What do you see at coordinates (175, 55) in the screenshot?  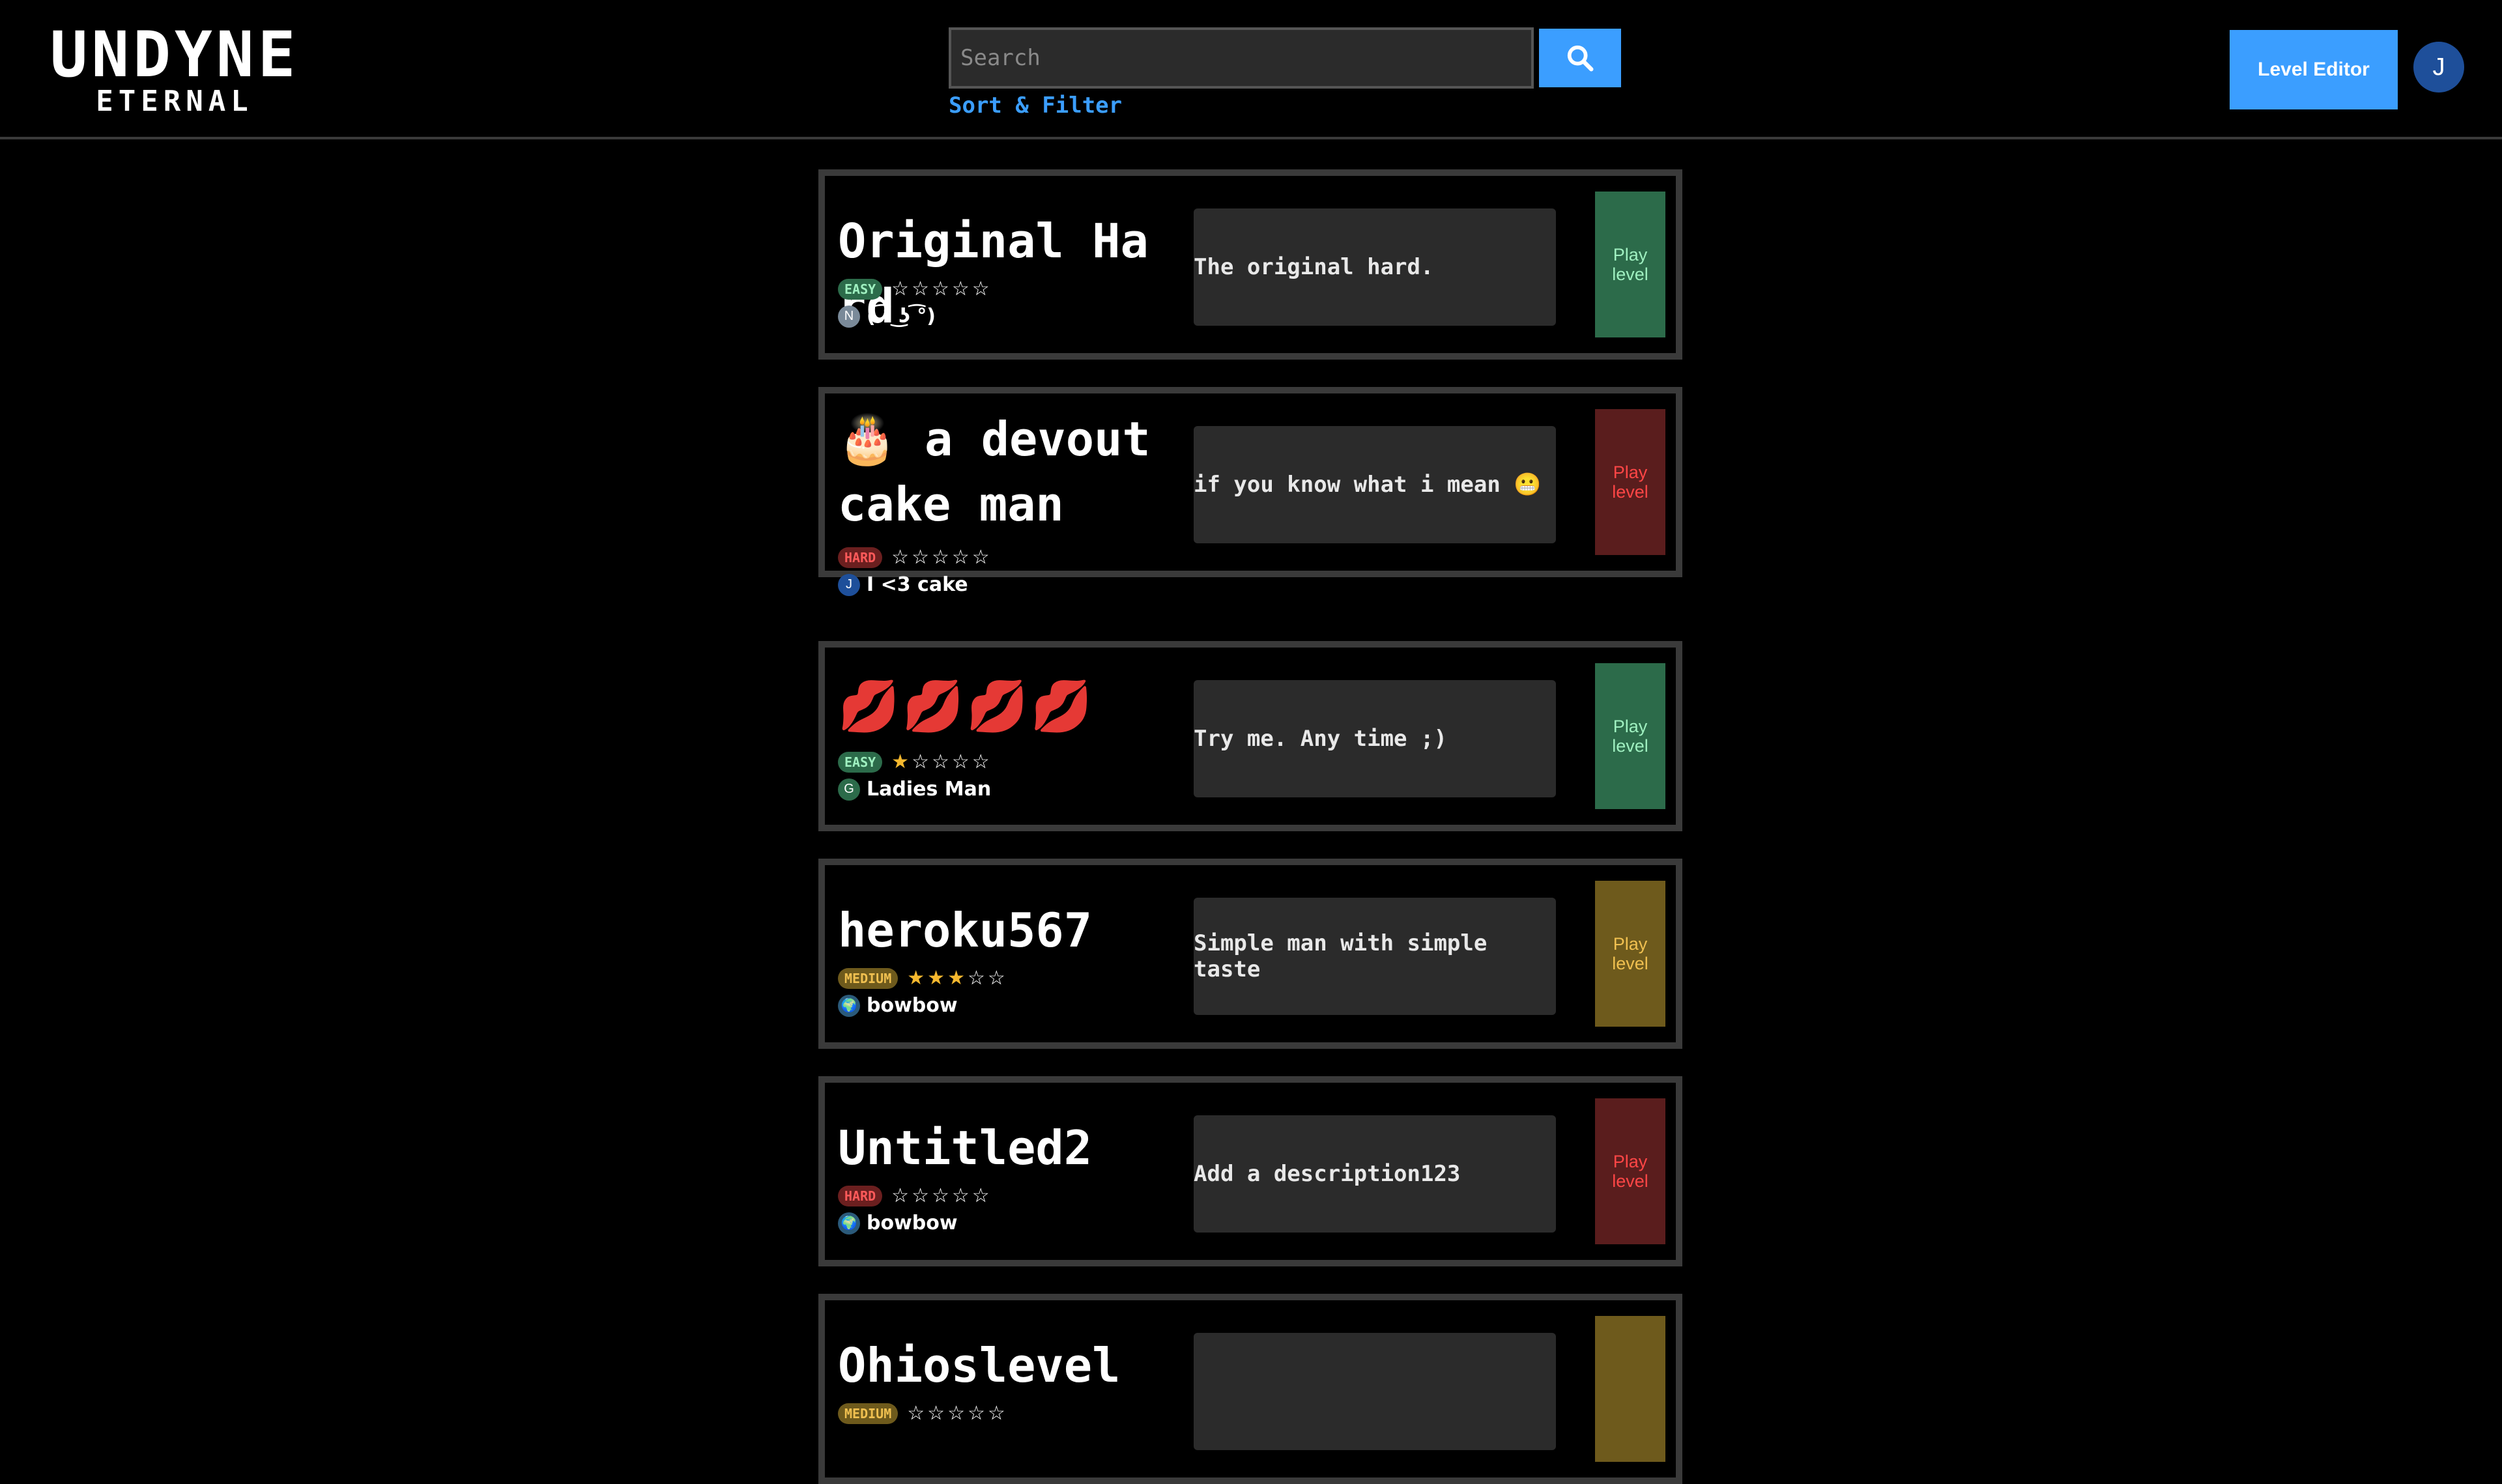 I see `logo-title: UNDYNE` at bounding box center [175, 55].